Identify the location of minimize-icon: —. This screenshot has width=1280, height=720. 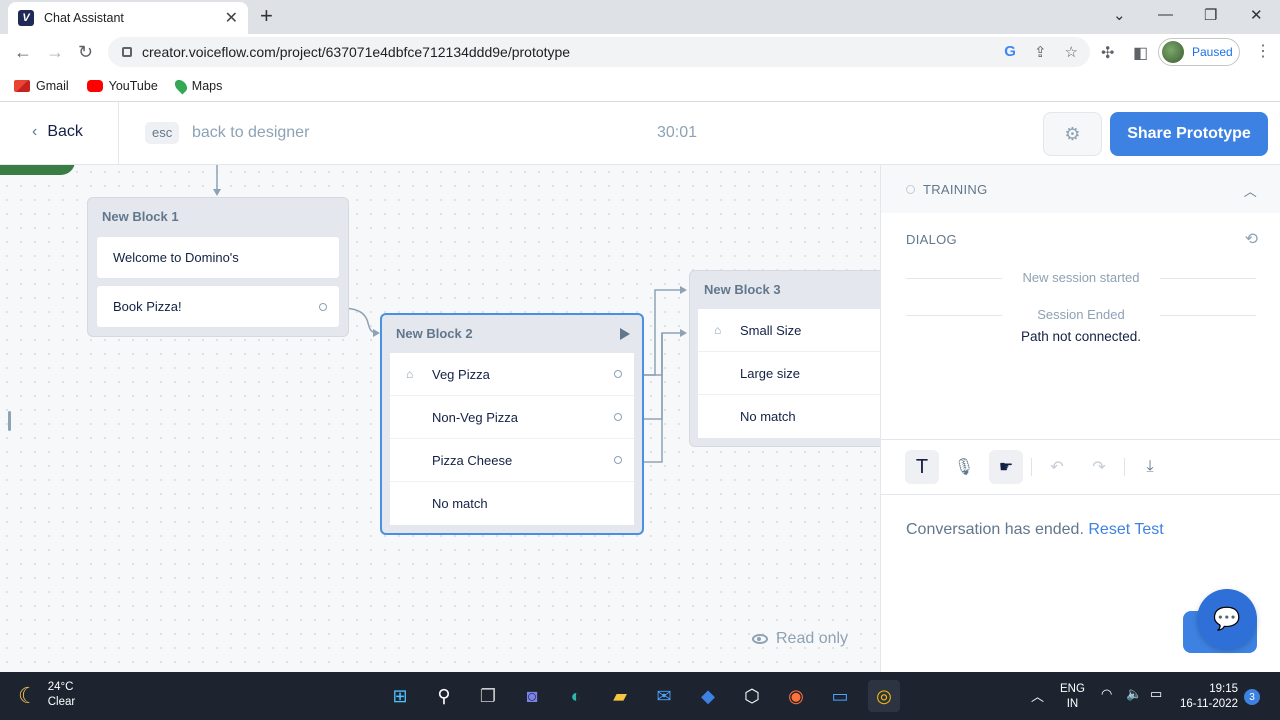
(1165, 14).